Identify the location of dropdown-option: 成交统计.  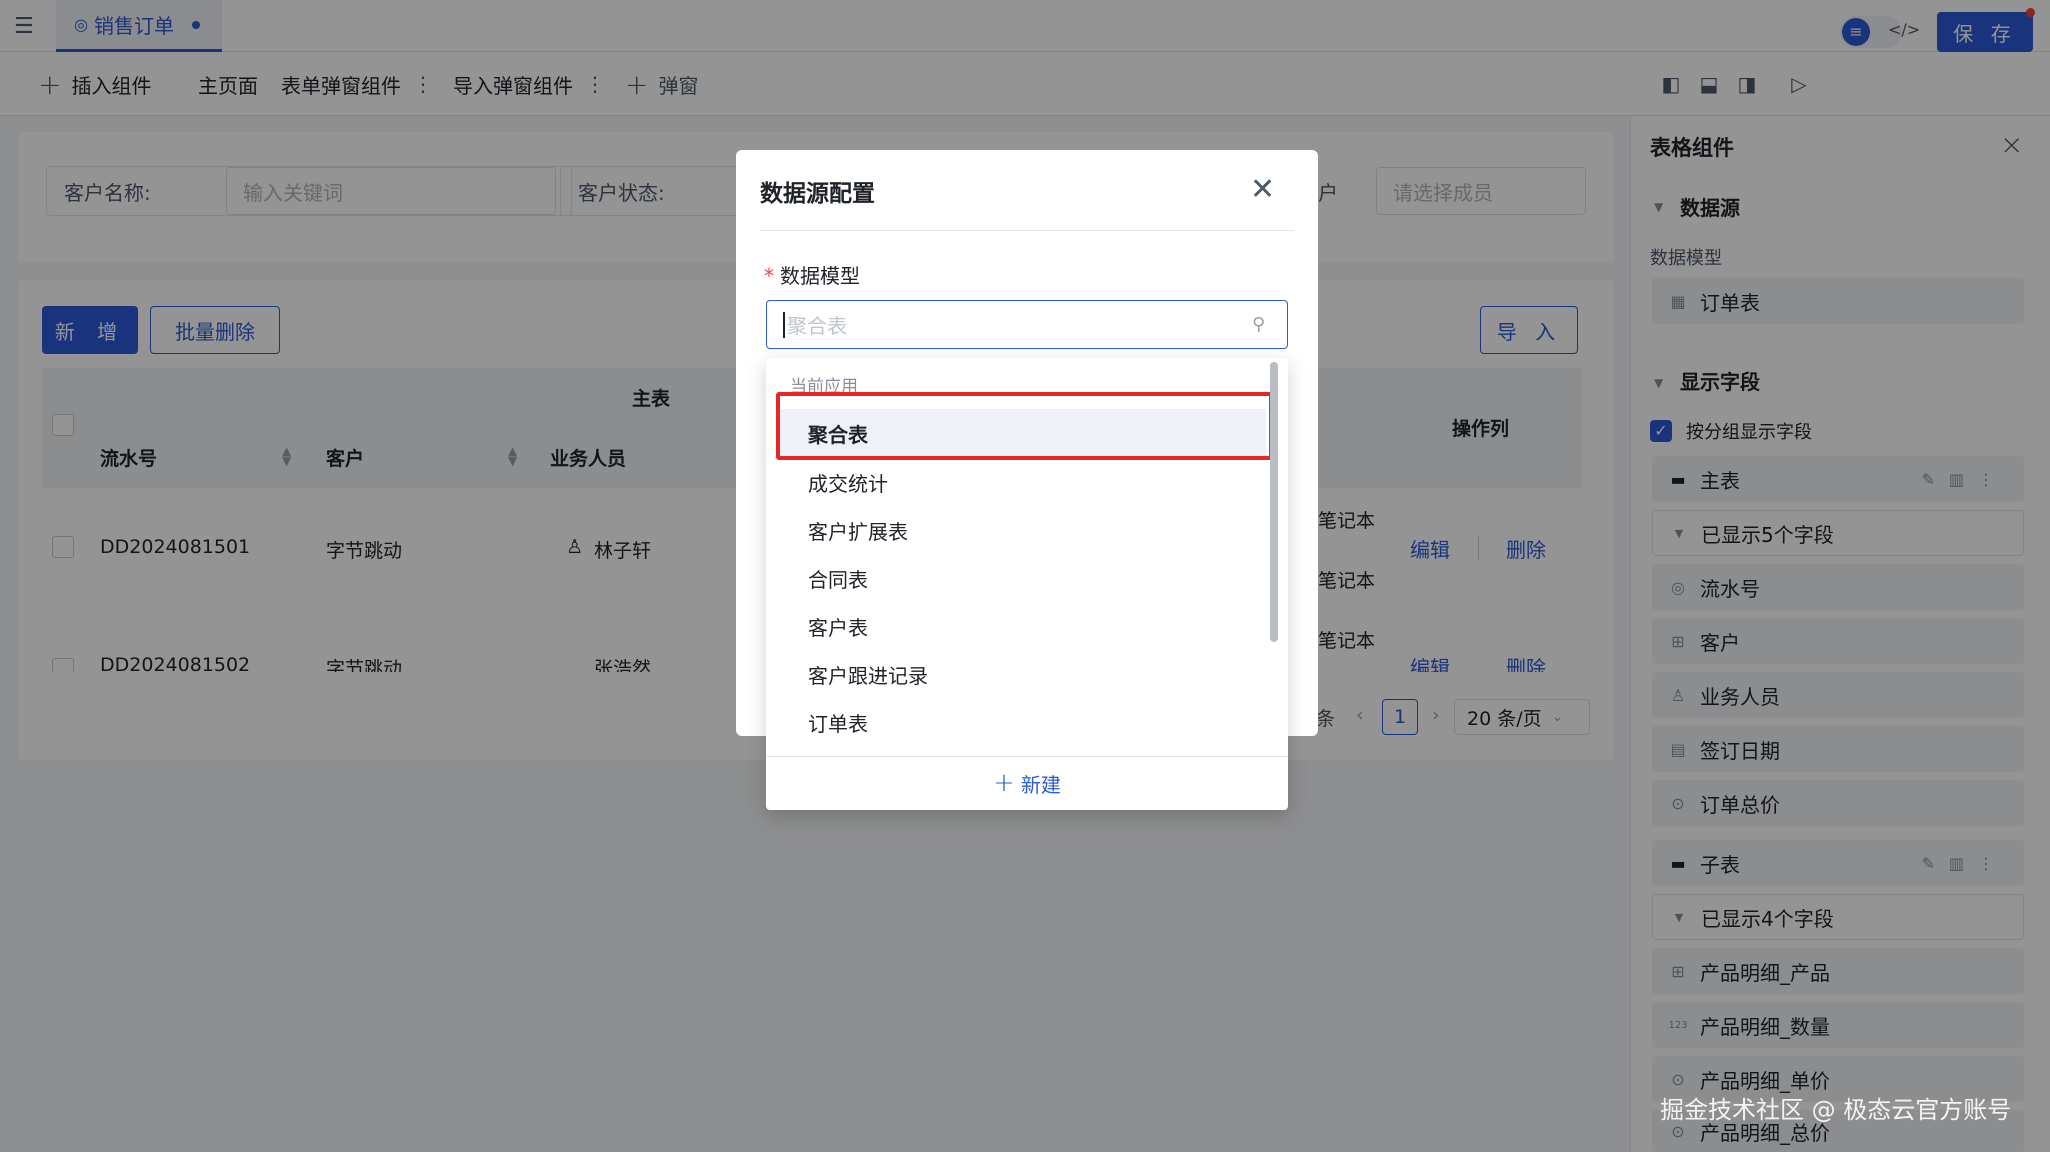
(1021, 482).